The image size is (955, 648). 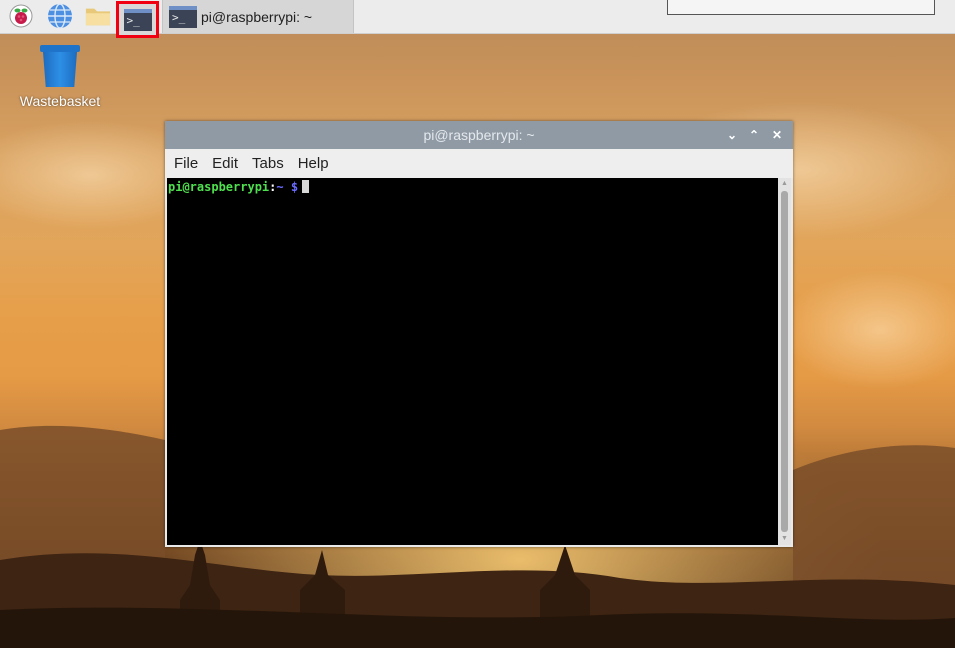 What do you see at coordinates (268, 163) in the screenshot?
I see `menu-tabs: Tabs` at bounding box center [268, 163].